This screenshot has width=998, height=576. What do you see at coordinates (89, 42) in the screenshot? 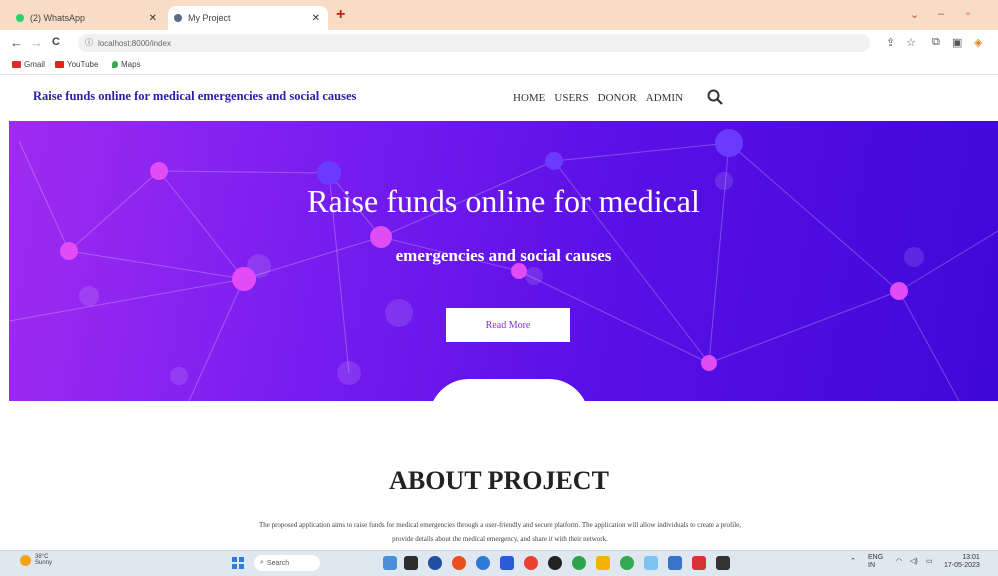
I see `info-icon: ⓘ` at bounding box center [89, 42].